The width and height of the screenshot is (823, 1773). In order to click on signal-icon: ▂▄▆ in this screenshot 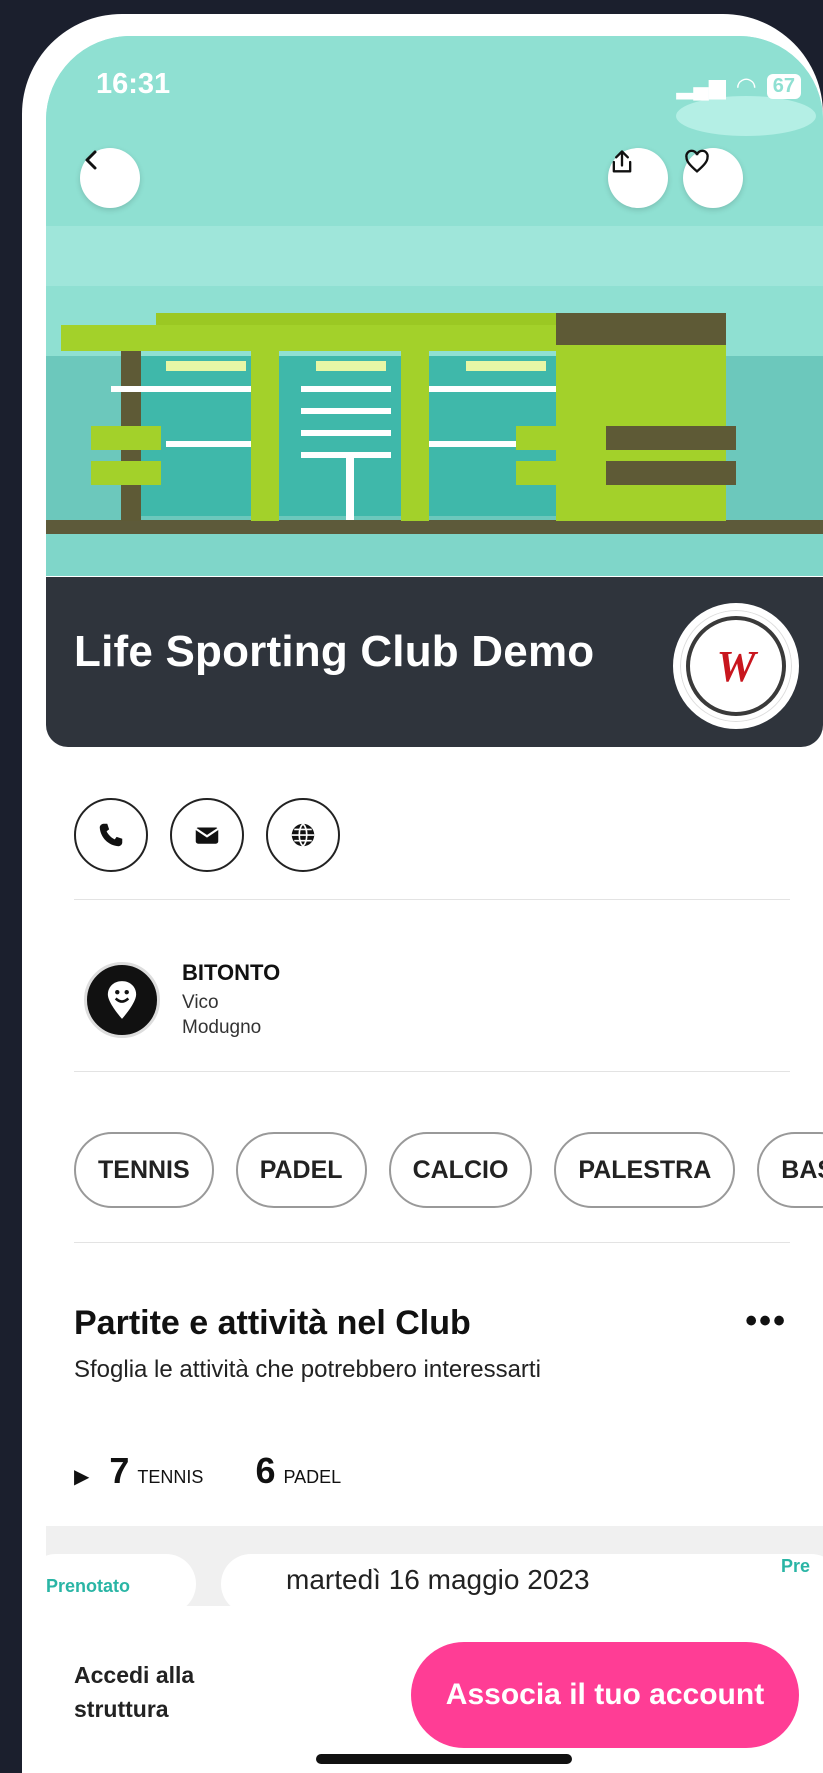, I will do `click(701, 86)`.